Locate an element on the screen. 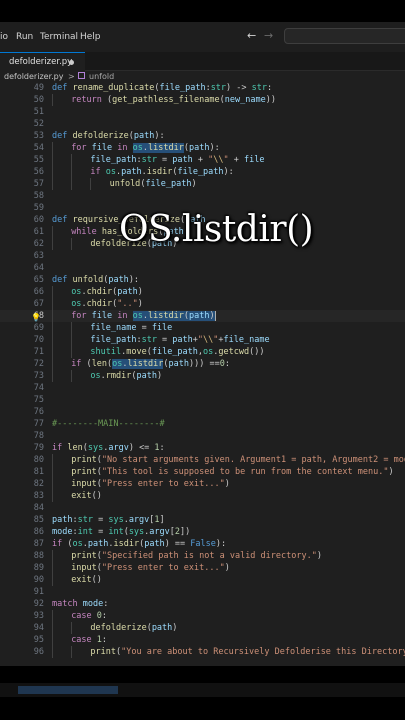 This screenshot has width=405, height=720. code-line: 93 case 0: is located at coordinates (202, 616).